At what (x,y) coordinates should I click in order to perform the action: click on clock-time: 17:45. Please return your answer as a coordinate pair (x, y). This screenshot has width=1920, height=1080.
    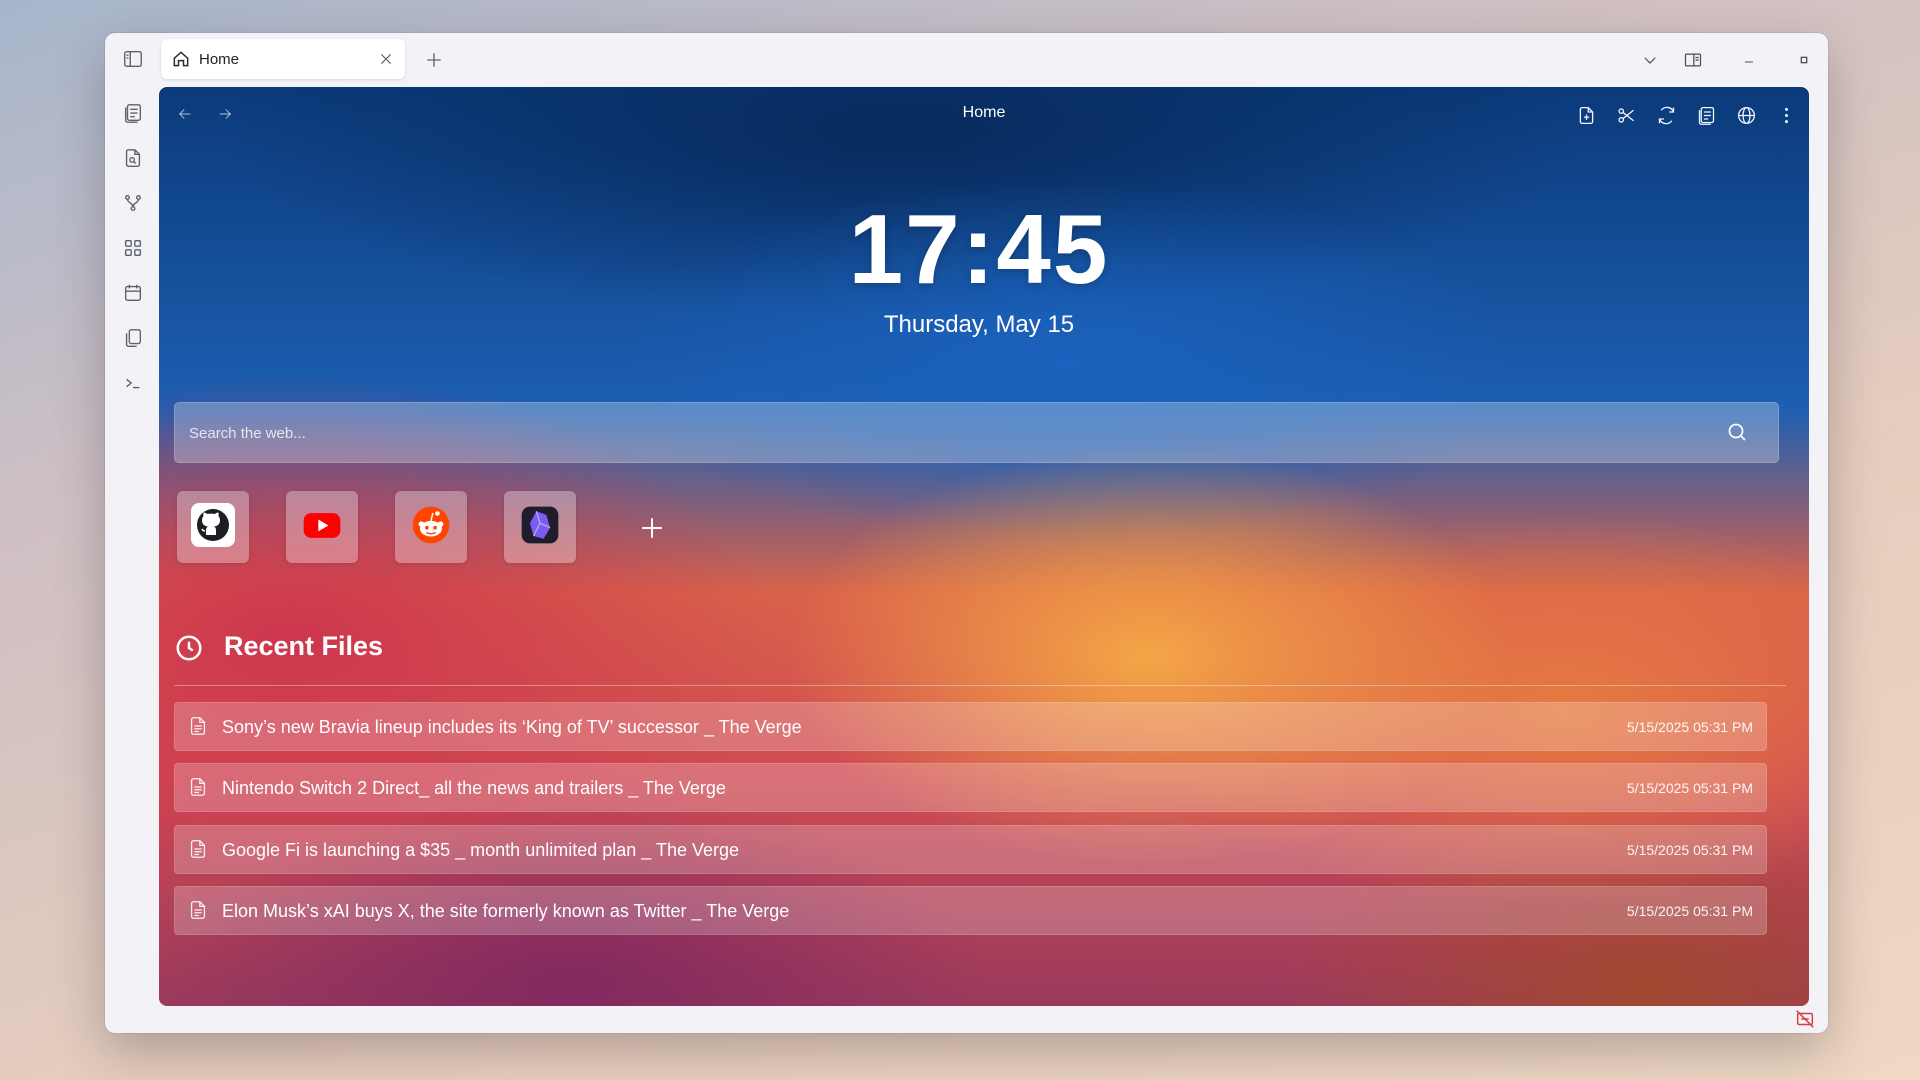
    Looking at the image, I should click on (979, 249).